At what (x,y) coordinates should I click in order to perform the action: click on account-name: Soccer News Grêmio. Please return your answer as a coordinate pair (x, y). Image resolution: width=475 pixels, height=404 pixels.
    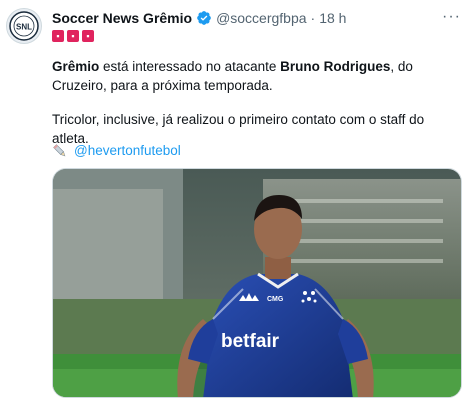
    Looking at the image, I should click on (122, 18).